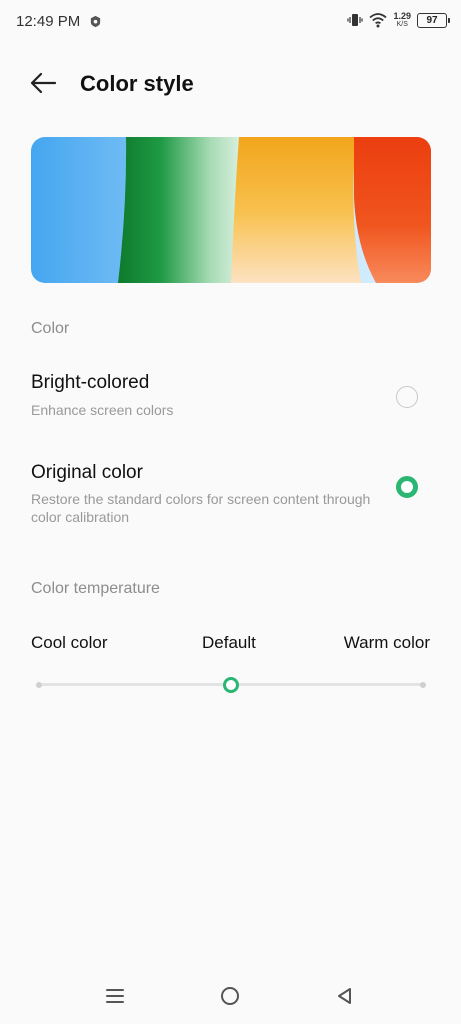 The image size is (461, 1024). I want to click on wifi-icon, so click(378, 20).